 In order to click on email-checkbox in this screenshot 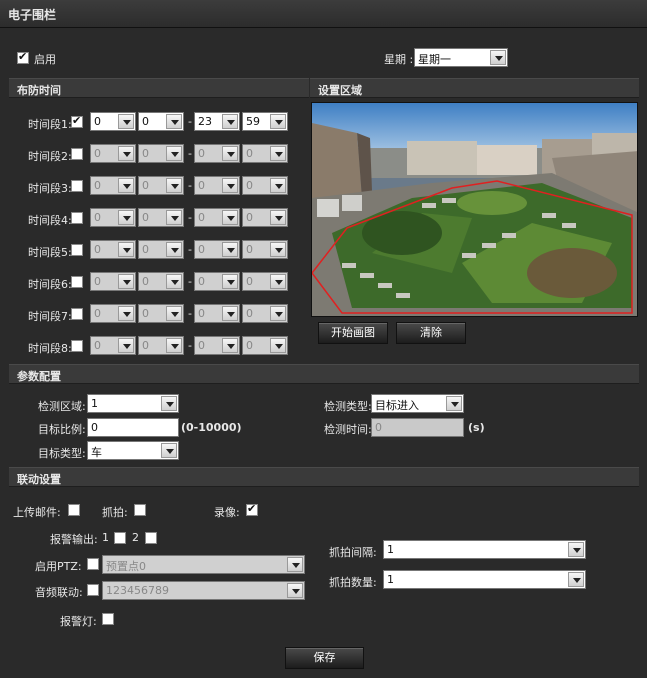, I will do `click(74, 510)`.